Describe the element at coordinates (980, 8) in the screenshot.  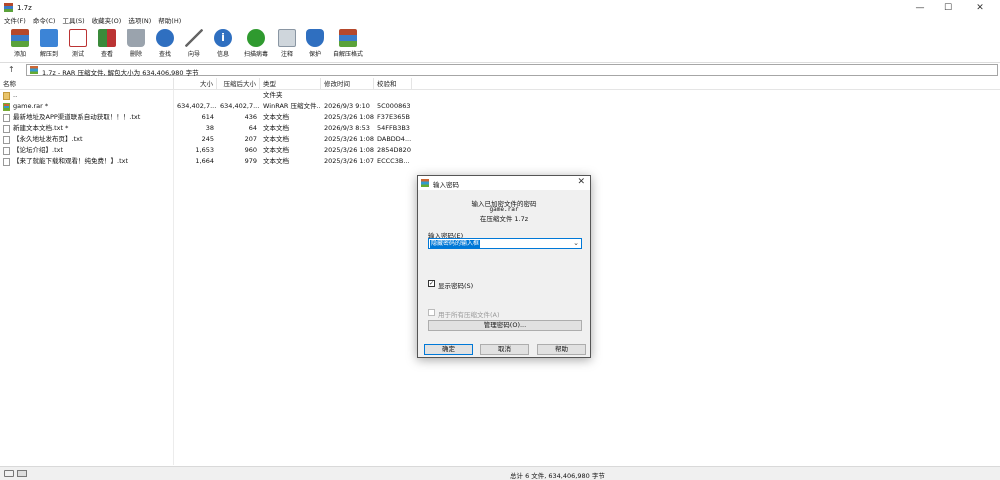
I see `close-button: ✕` at that location.